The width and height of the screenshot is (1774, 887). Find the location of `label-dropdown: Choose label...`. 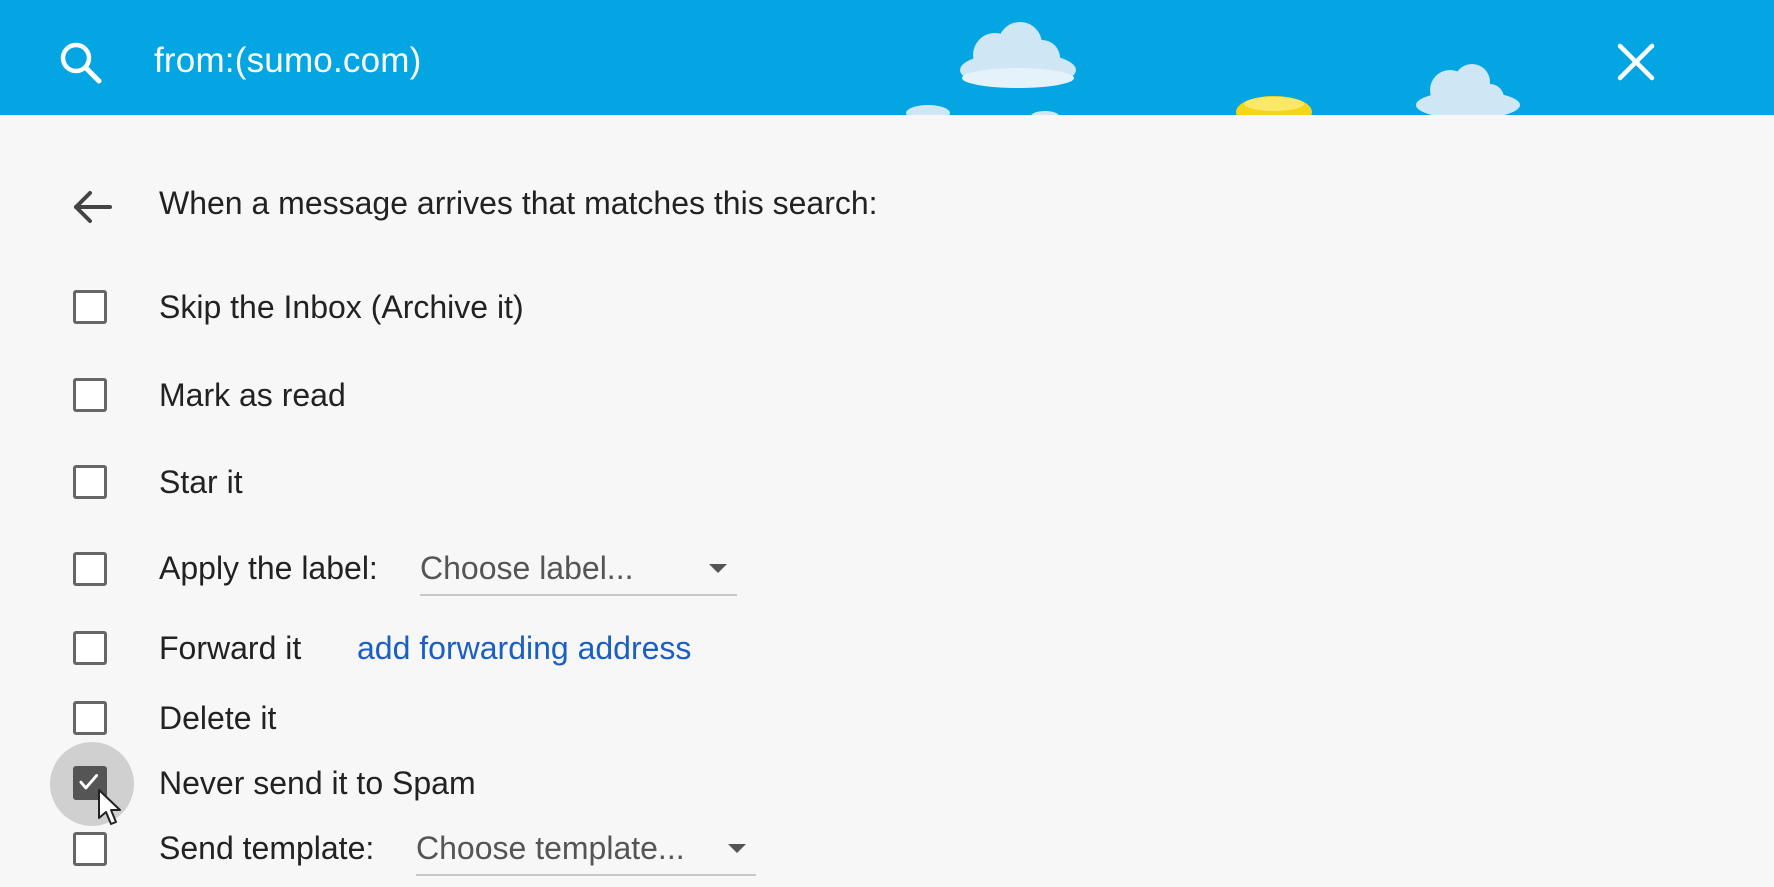

label-dropdown: Choose label... is located at coordinates (578, 571).